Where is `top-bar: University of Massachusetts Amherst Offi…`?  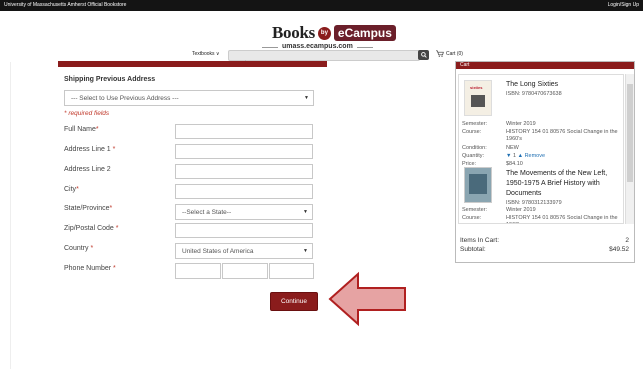
top-bar: University of Massachusetts Amherst Offi… is located at coordinates (321, 5).